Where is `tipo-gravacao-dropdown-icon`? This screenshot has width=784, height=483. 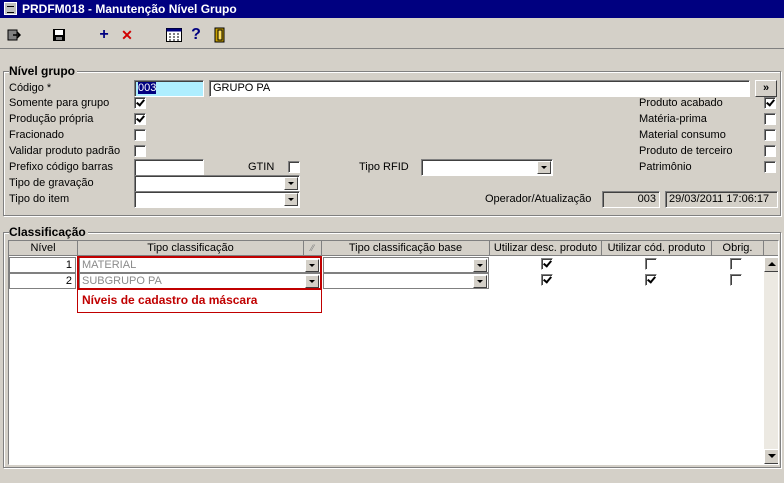 tipo-gravacao-dropdown-icon is located at coordinates (291, 183).